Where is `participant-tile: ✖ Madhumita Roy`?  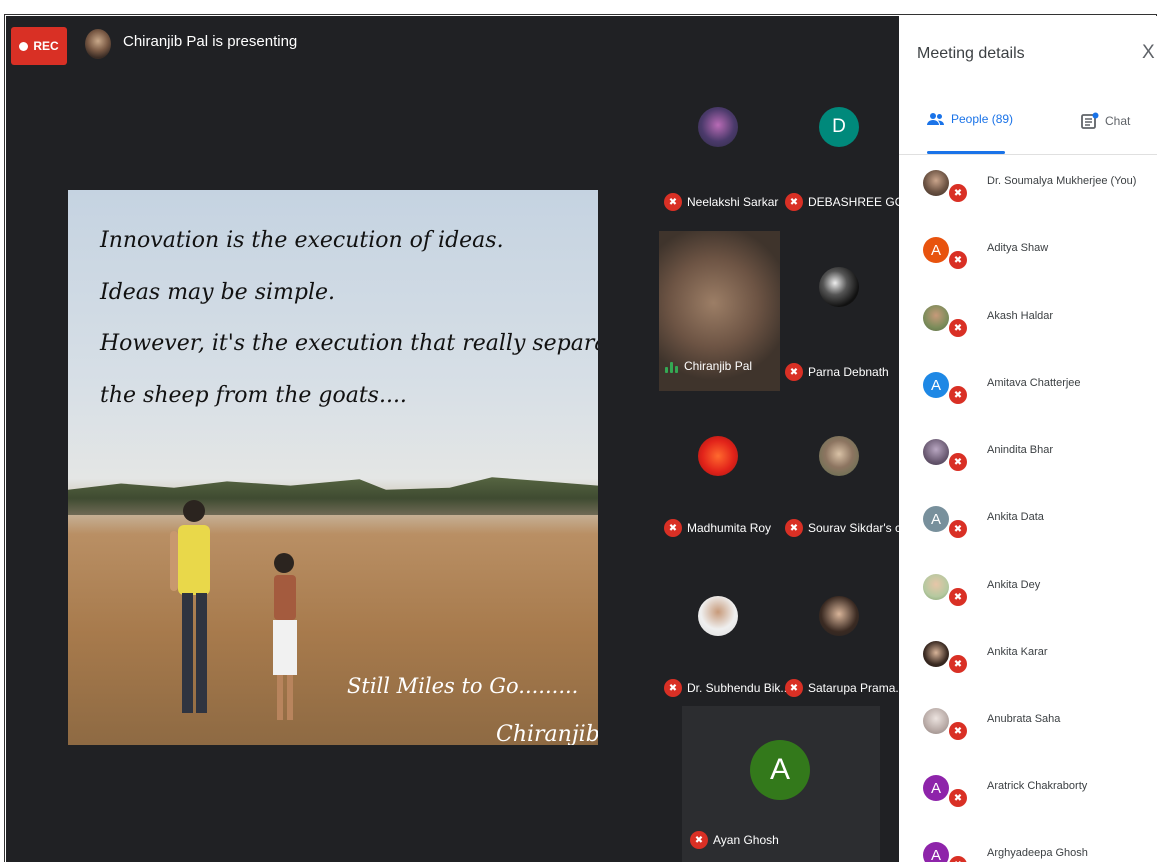
participant-tile: ✖ Madhumita Roy is located at coordinates (718, 467).